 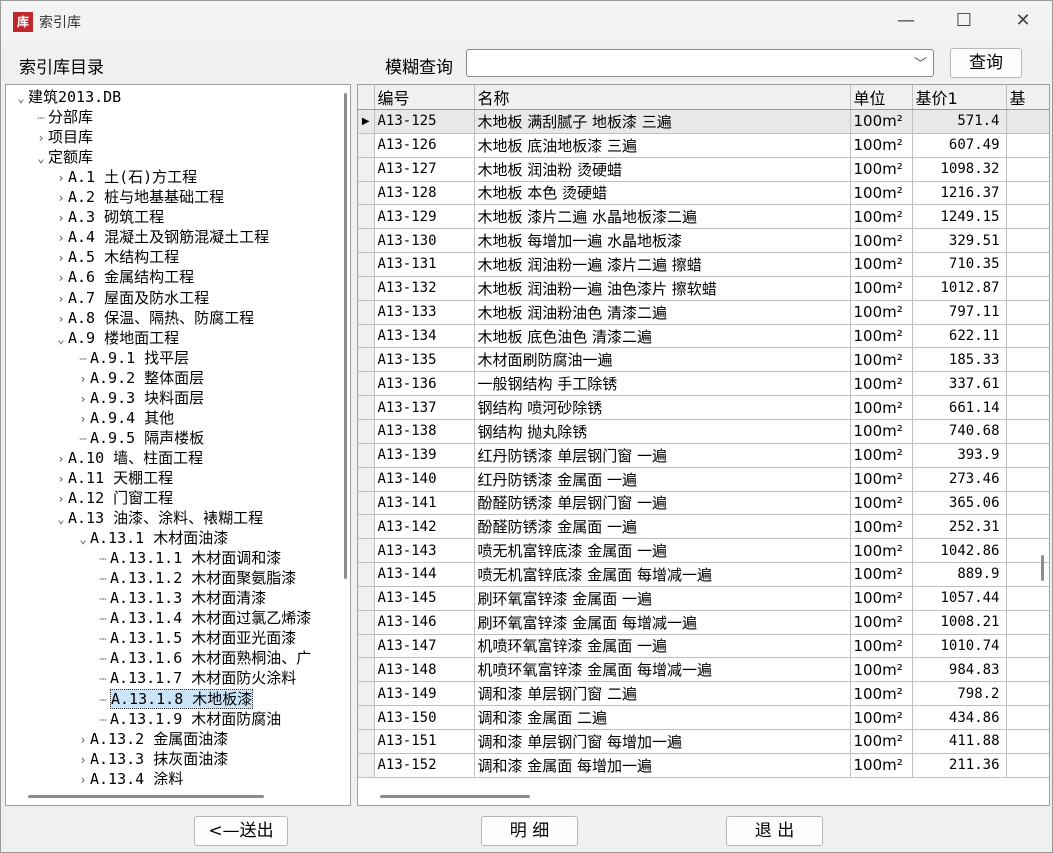 What do you see at coordinates (703, 622) in the screenshot?
I see `table-row: A13-146 刷环氧富锌漆 金属面 每增减一遍 100m² 1008.21` at bounding box center [703, 622].